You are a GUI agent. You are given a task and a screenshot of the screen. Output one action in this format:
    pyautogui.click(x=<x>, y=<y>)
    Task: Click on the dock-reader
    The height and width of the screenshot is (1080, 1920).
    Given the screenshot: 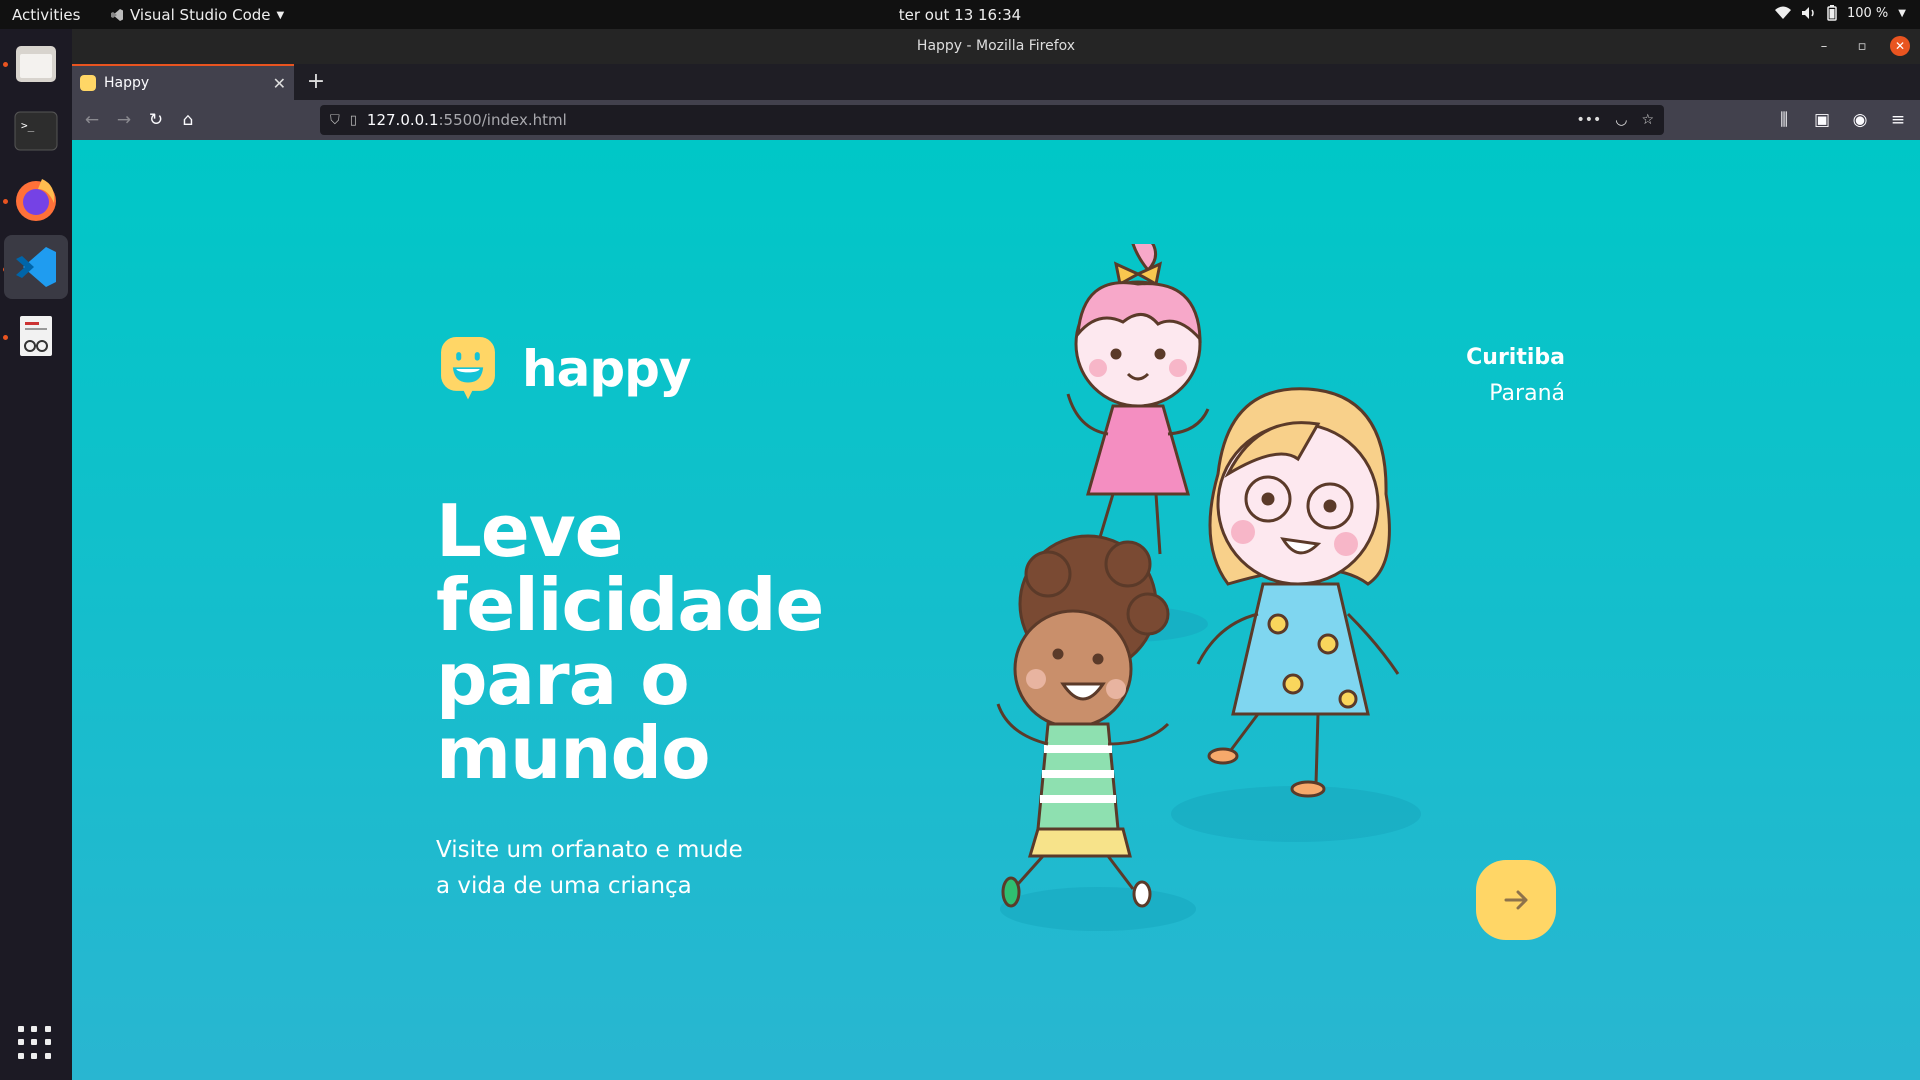 What is the action you would take?
    pyautogui.click(x=36, y=336)
    